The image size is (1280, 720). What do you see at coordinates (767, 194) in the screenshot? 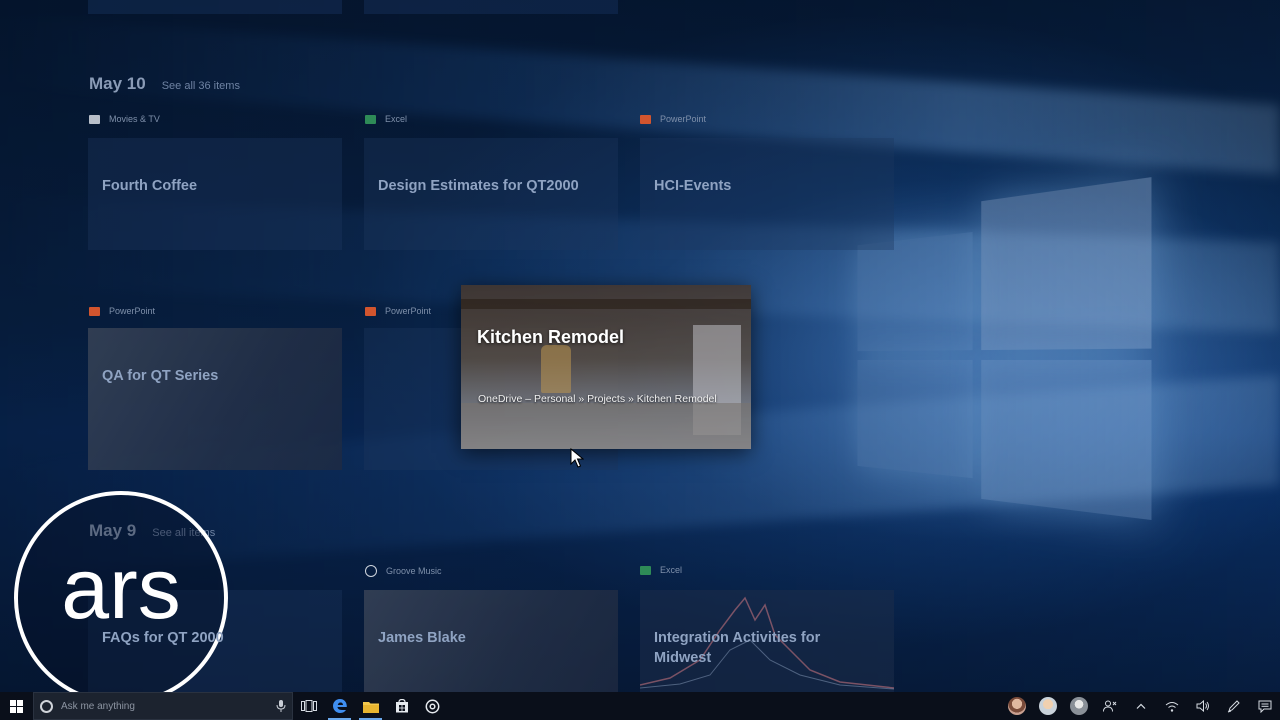
I see `activity-card: HCI-Events` at bounding box center [767, 194].